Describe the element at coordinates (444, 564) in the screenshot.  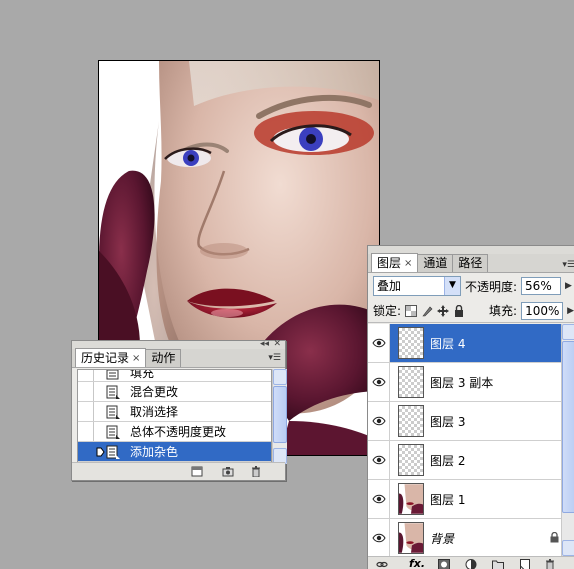
I see `layer-mask-icon` at that location.